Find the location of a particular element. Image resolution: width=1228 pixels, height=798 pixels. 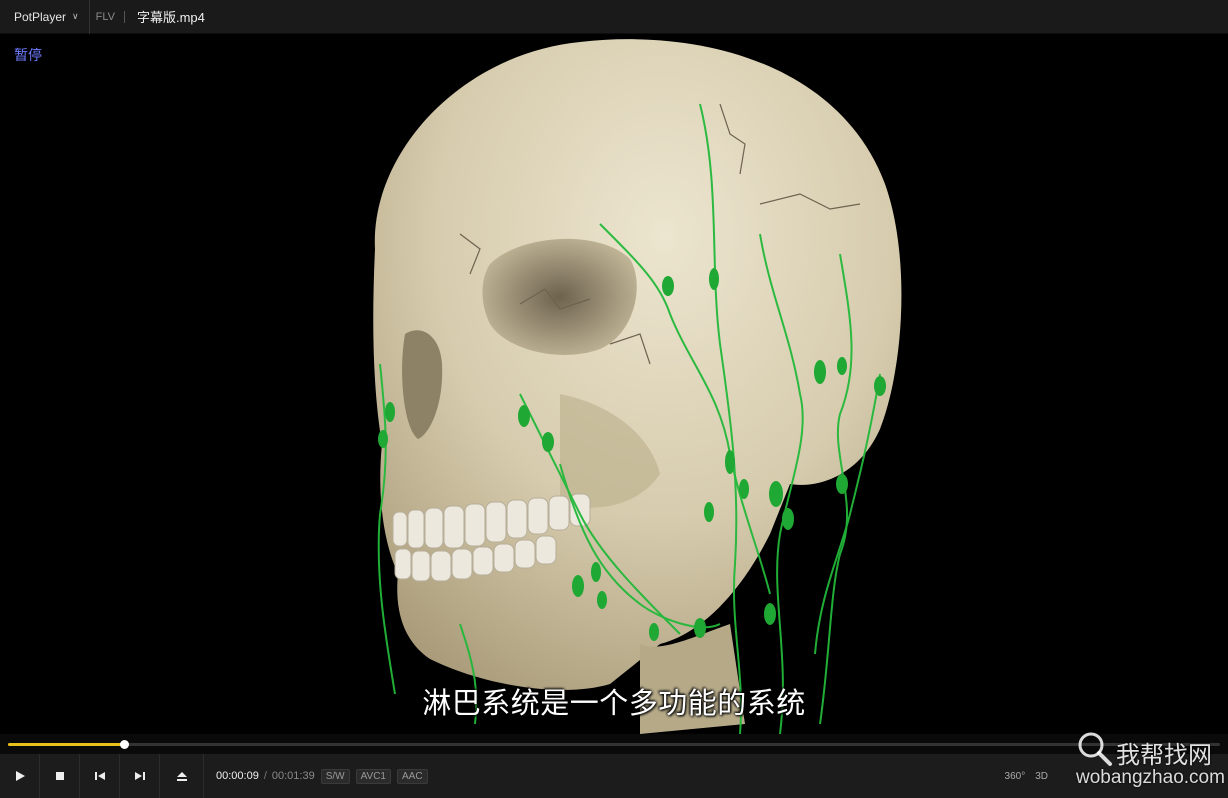

stop-button is located at coordinates (60, 776).